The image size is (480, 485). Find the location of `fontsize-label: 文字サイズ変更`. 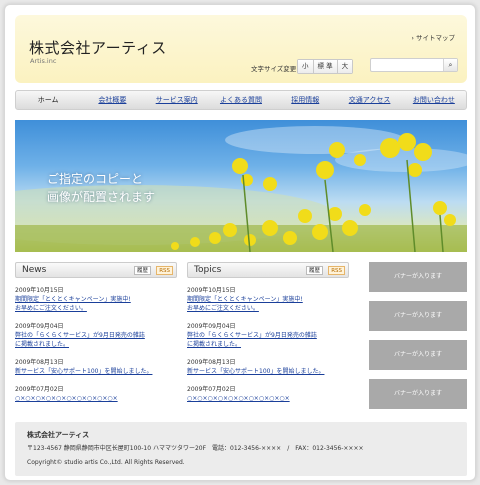

fontsize-label: 文字サイズ変更 is located at coordinates (274, 69).